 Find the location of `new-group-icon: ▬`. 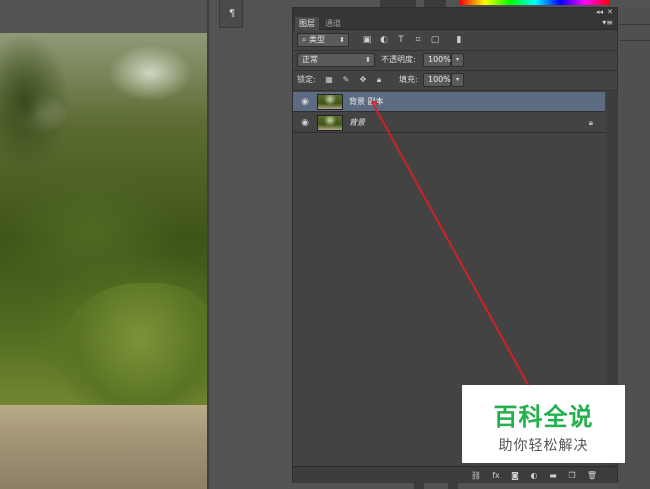

new-group-icon: ▬ is located at coordinates (553, 475).